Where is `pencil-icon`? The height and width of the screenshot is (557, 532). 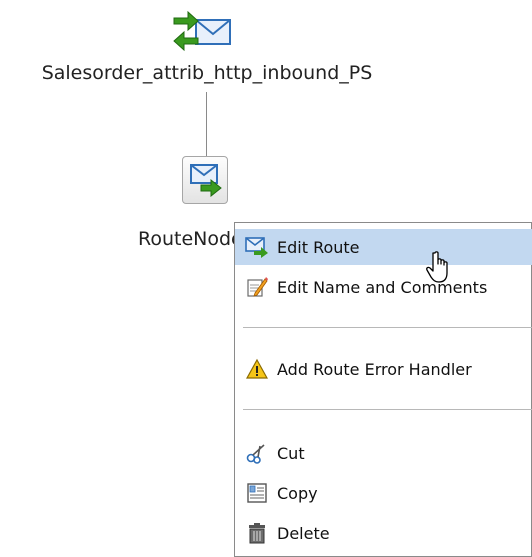
pencil-icon is located at coordinates (257, 287).